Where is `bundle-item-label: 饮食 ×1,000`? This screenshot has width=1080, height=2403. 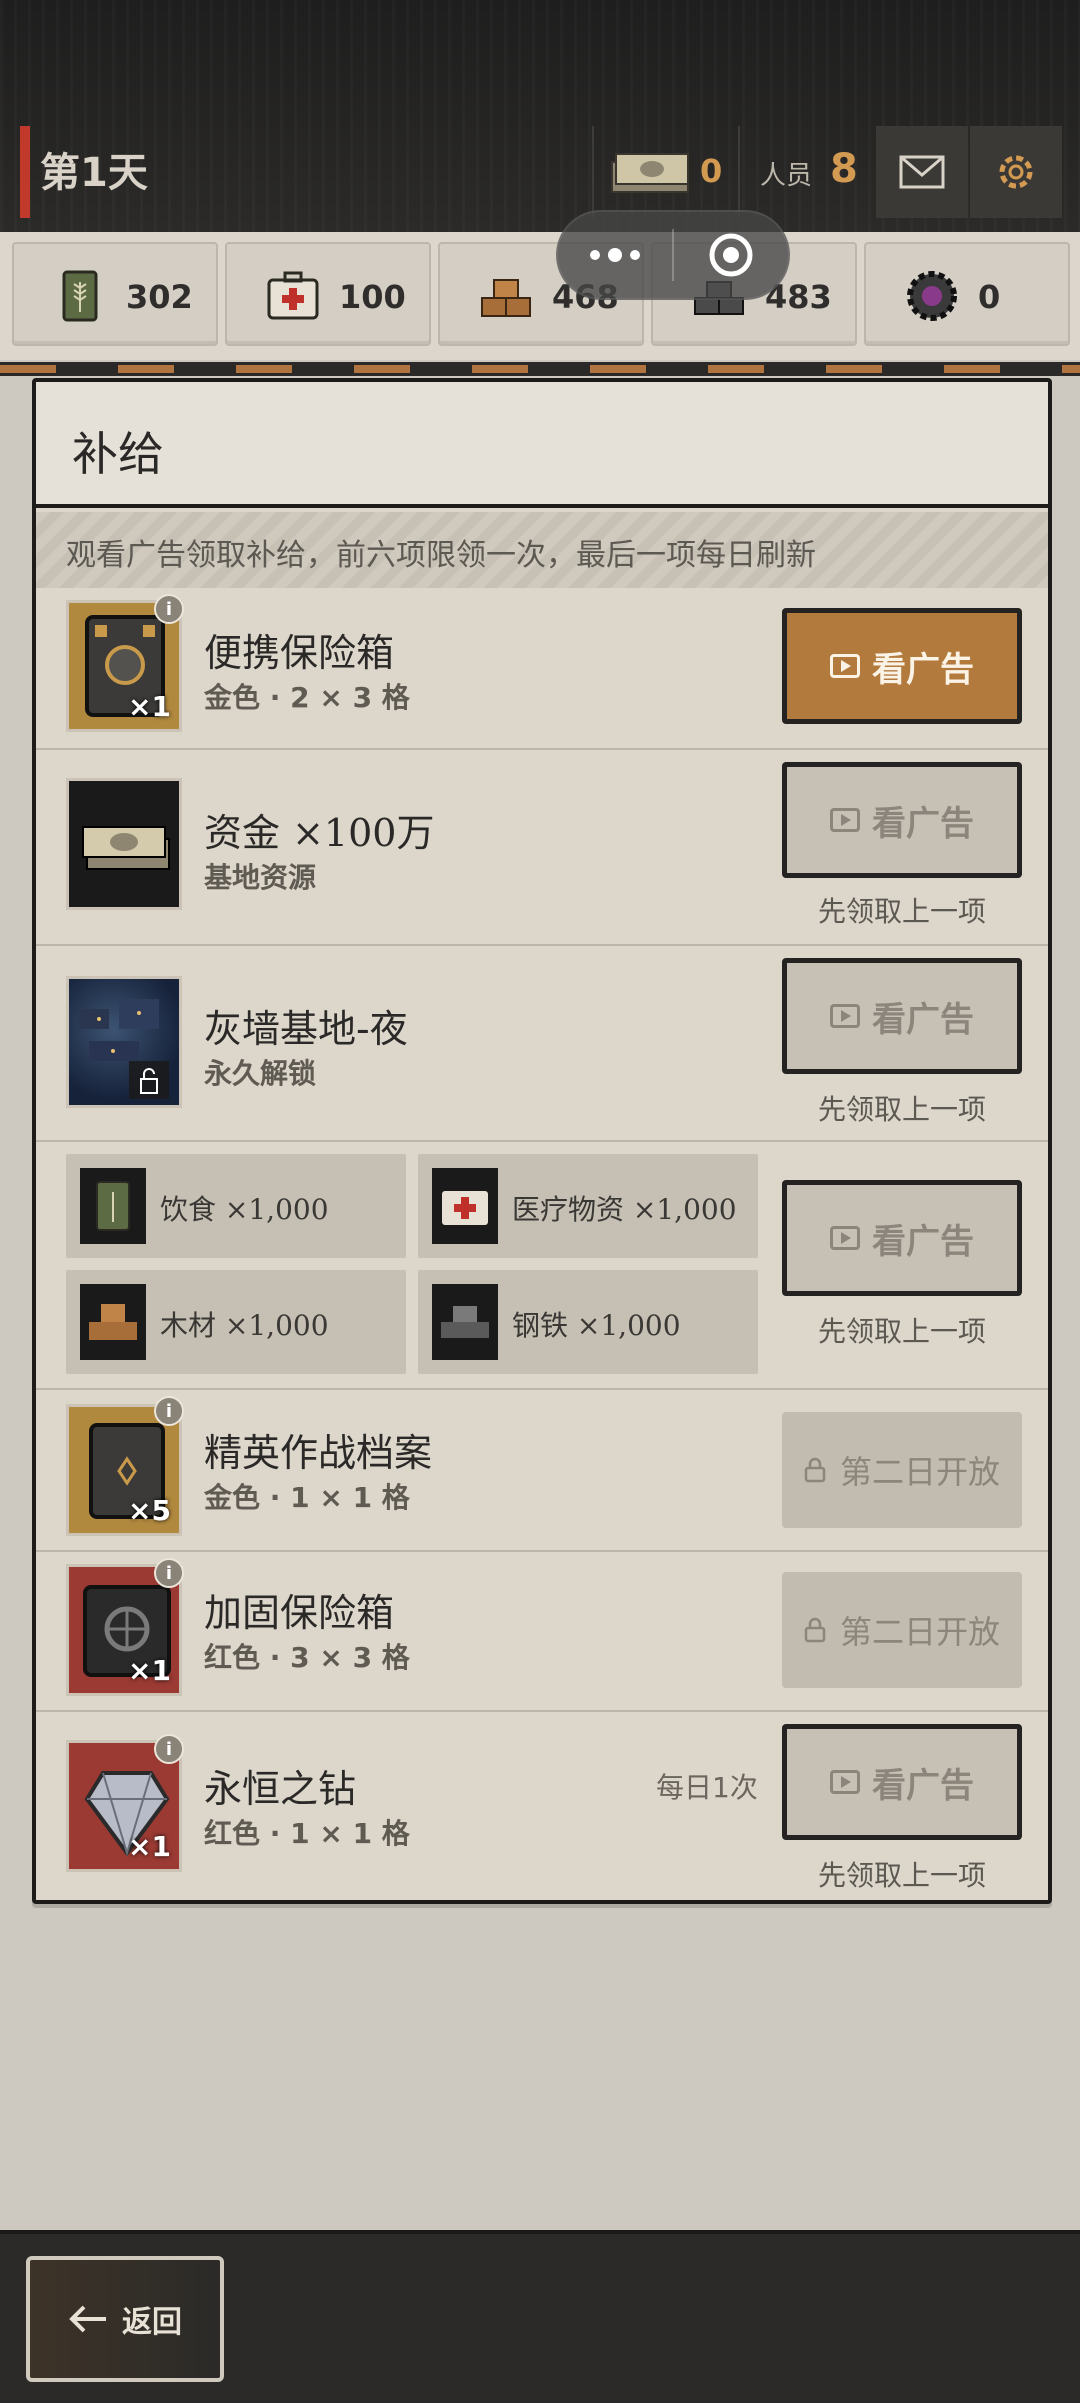 bundle-item-label: 饮食 ×1,000 is located at coordinates (244, 1209).